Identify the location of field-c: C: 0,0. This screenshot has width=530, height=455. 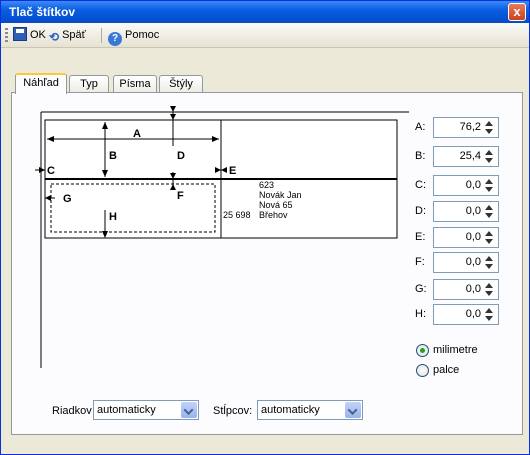
(465, 186).